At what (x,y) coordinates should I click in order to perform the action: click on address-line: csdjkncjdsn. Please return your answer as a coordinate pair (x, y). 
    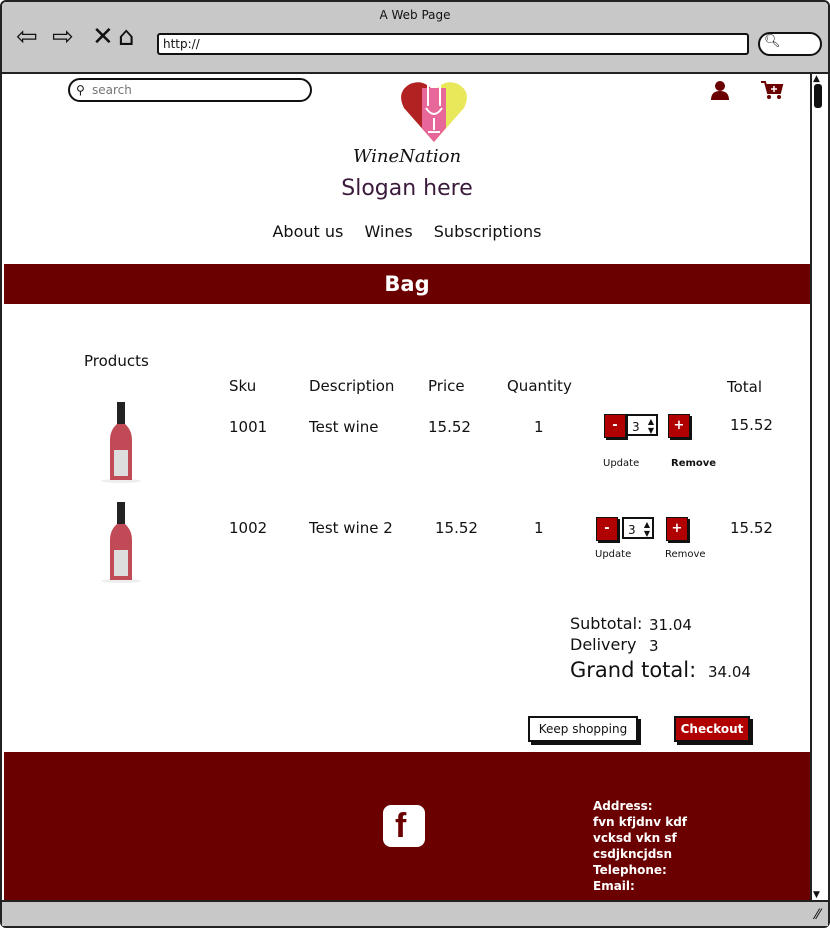
    Looking at the image, I should click on (632, 854).